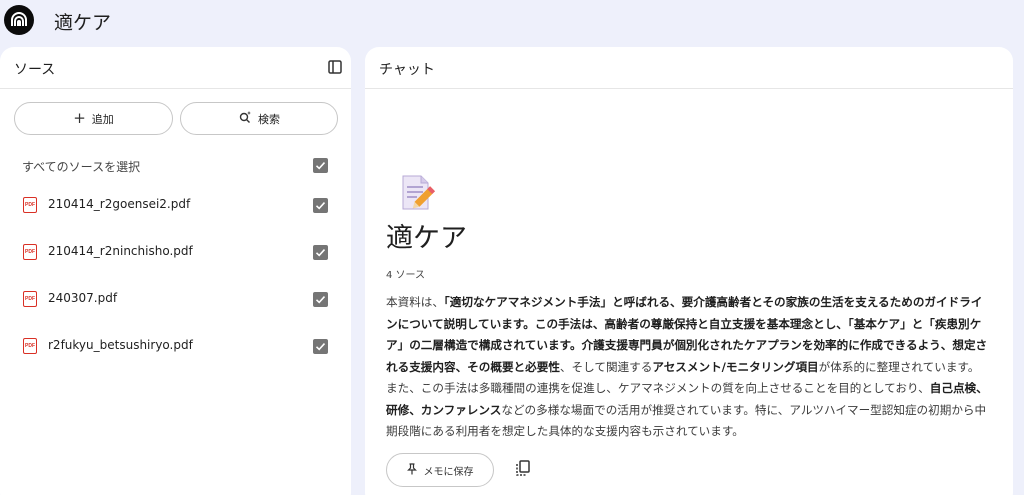 The image size is (1024, 495). Describe the element at coordinates (81, 167) in the screenshot. I see `select-all-label: すべてのソースを選択` at that location.